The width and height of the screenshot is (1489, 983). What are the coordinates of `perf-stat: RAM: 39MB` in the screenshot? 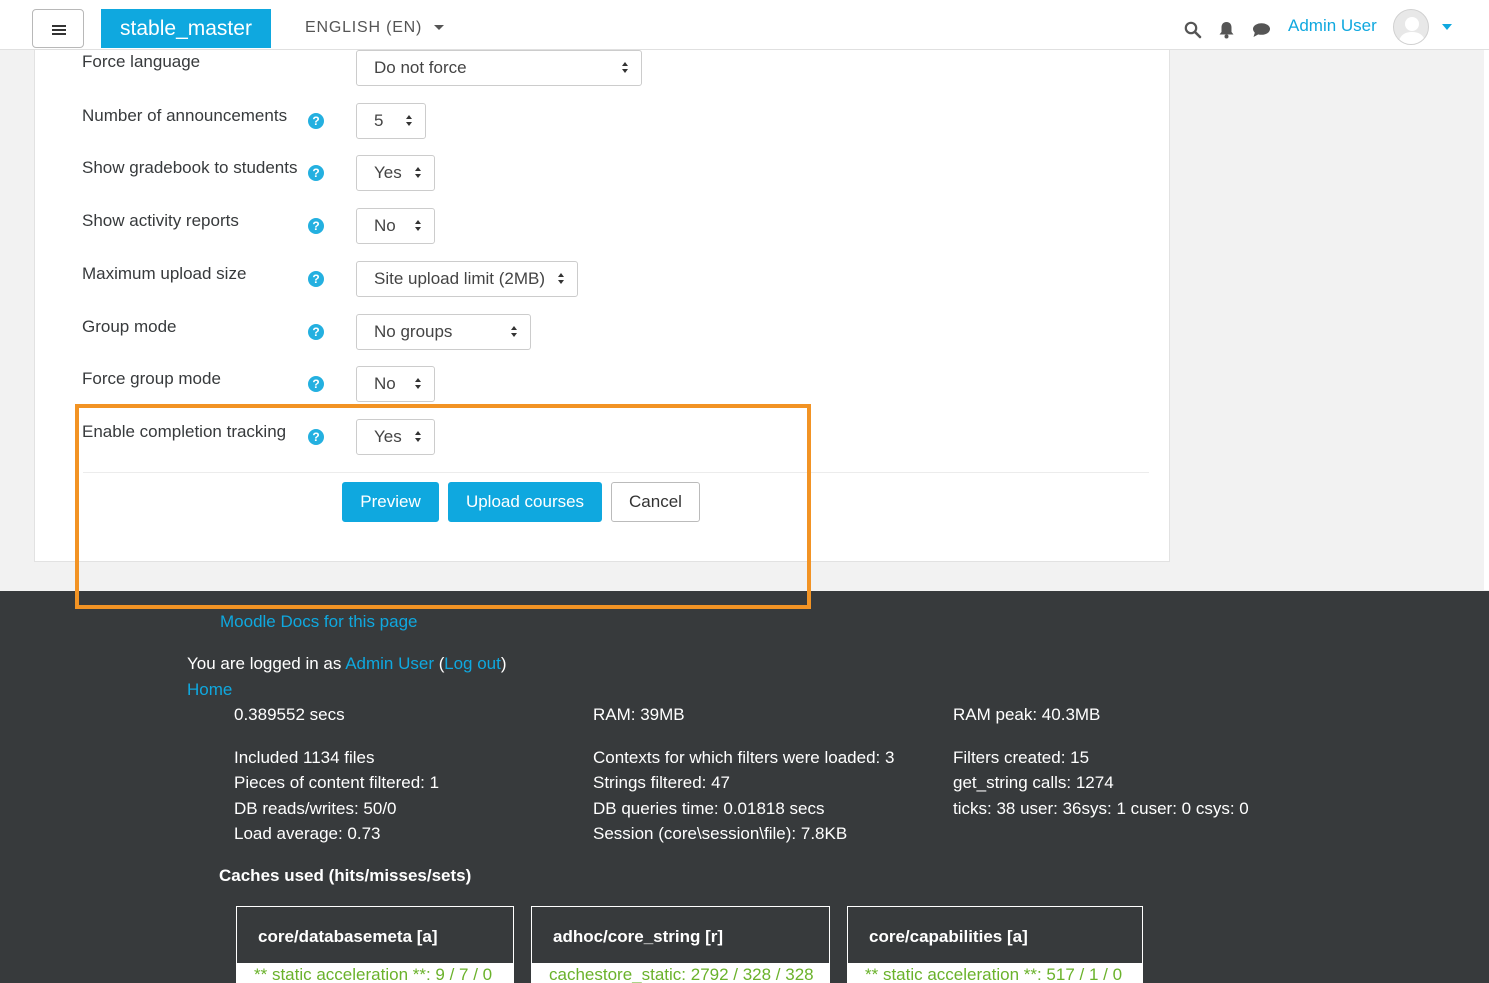 It's located at (639, 714).